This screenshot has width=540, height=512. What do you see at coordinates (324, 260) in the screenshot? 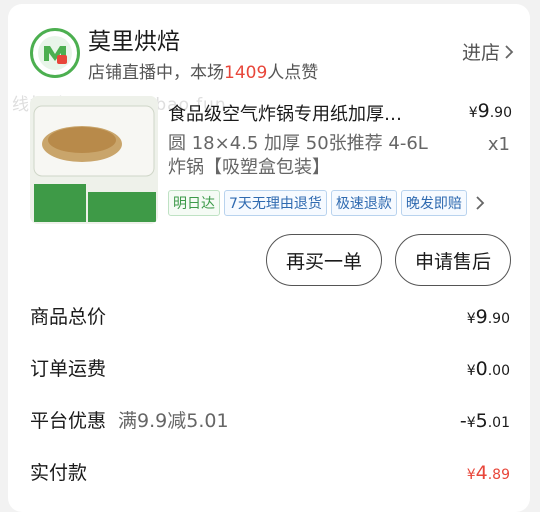
I see `rebuy-button: 再买一单` at bounding box center [324, 260].